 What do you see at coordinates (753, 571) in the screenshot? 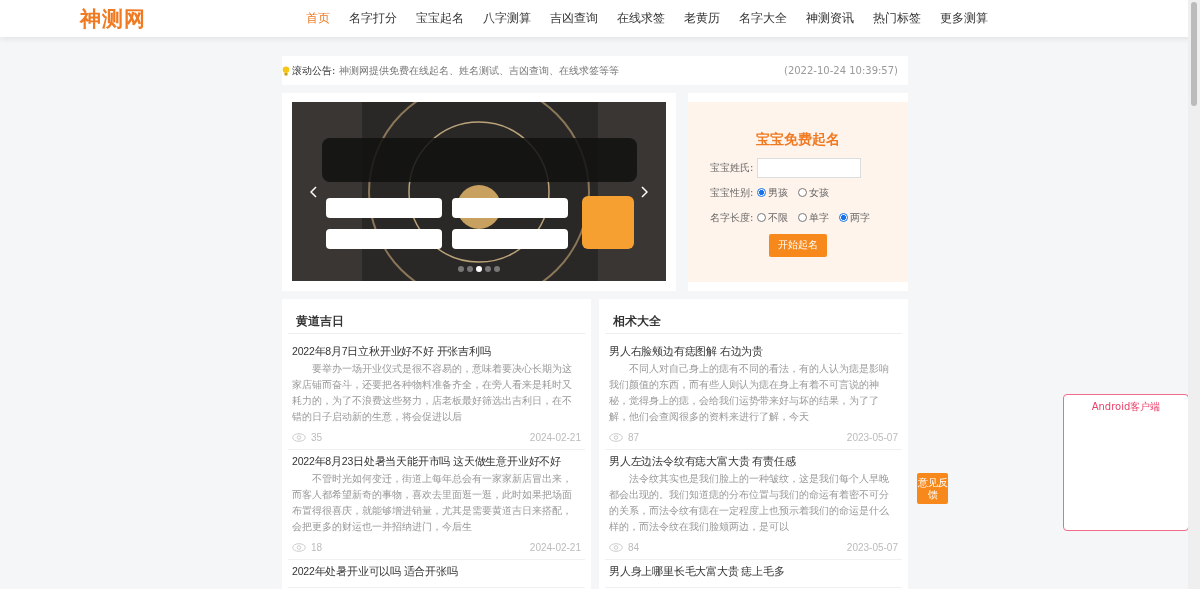
I see `article-title: 男人身上哪里长毛大富大贵 痣上毛多` at bounding box center [753, 571].